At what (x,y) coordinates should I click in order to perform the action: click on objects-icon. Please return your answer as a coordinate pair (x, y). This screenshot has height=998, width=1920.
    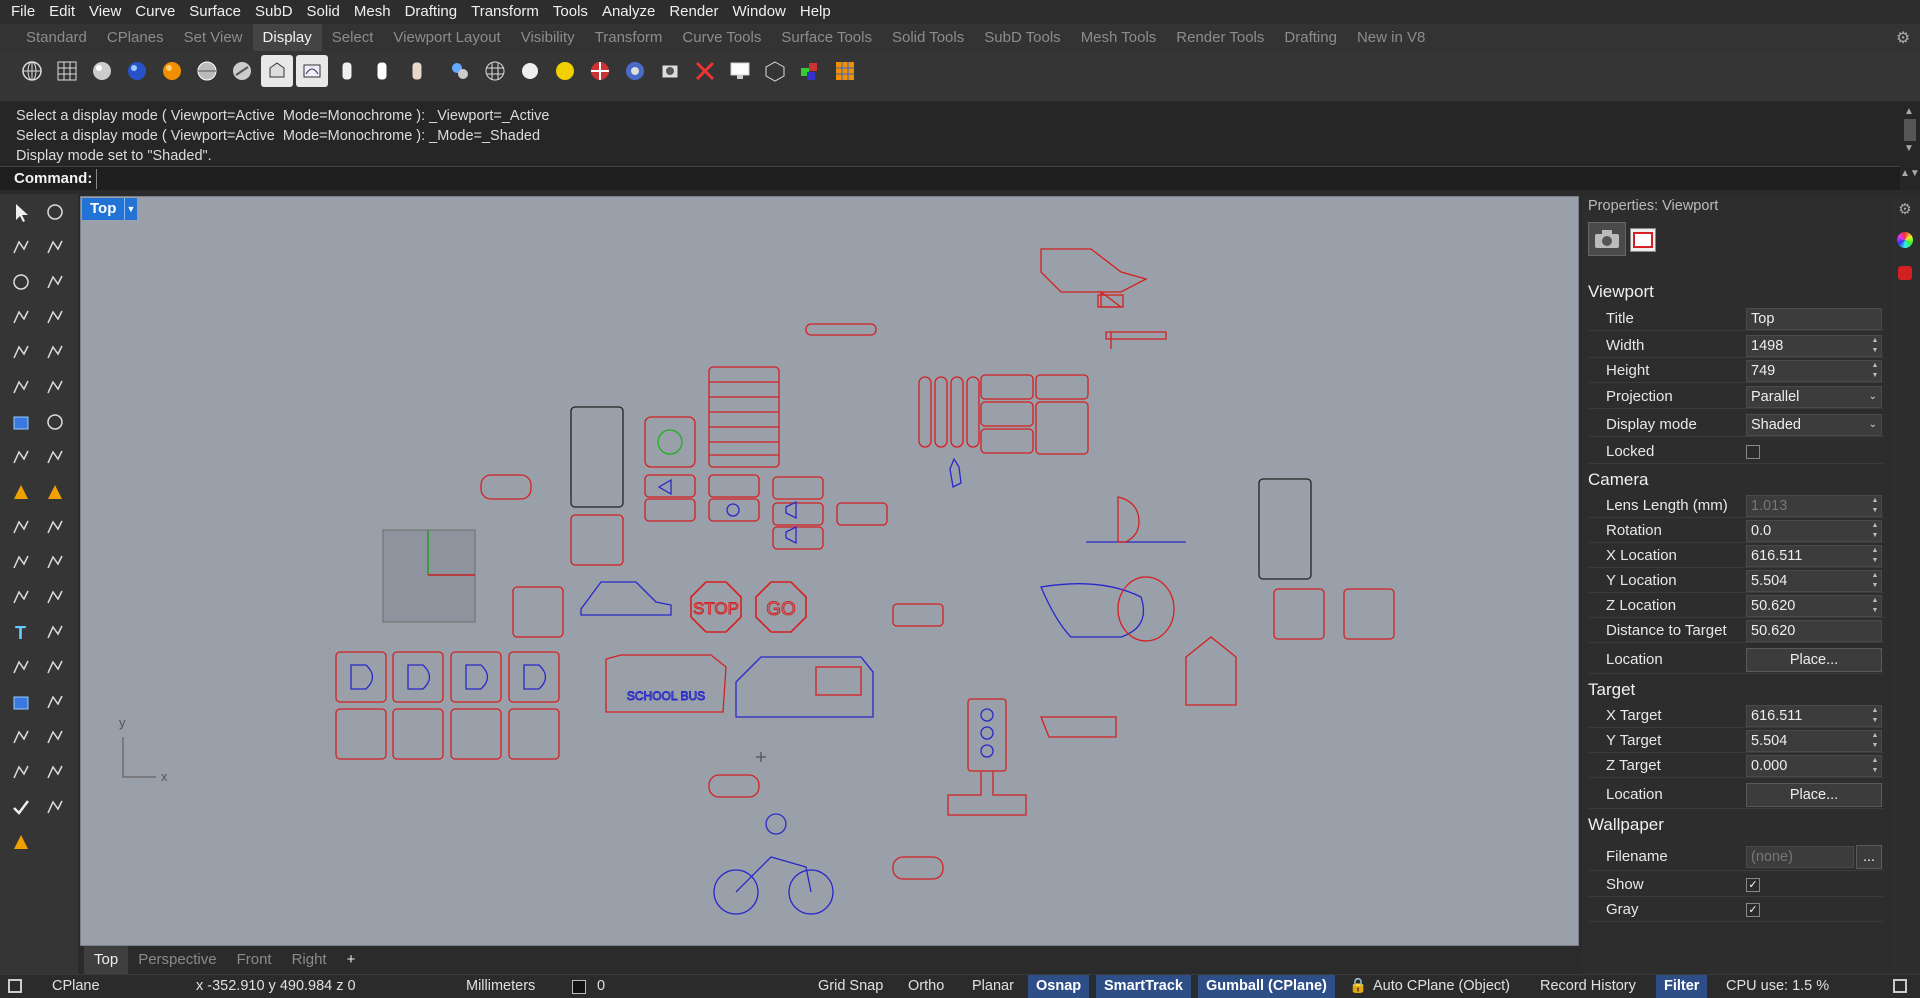
    Looking at the image, I should click on (810, 71).